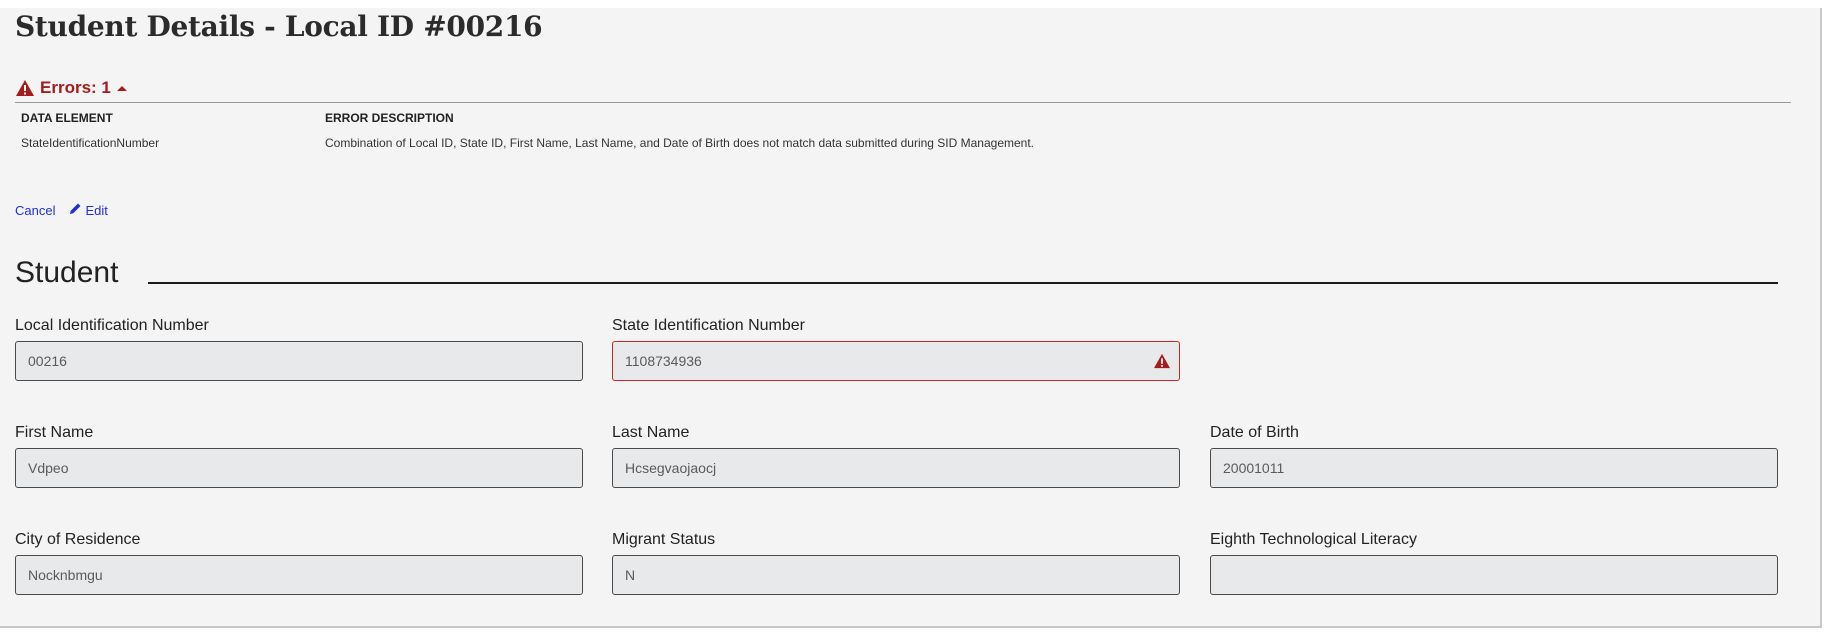  I want to click on column-header-error-description: ERROR DESCRIPTION, so click(389, 118).